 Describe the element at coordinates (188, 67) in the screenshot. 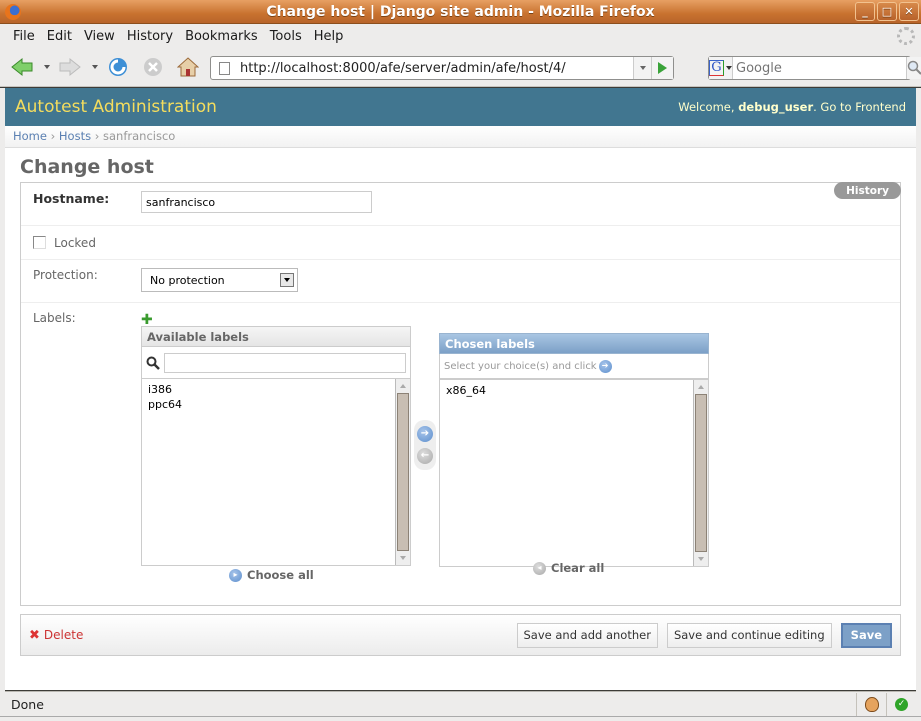

I see `home-button` at that location.